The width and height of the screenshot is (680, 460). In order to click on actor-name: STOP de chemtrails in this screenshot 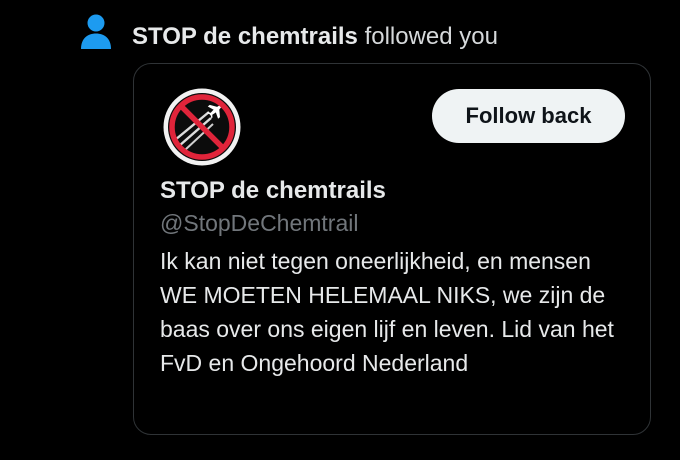, I will do `click(245, 36)`.